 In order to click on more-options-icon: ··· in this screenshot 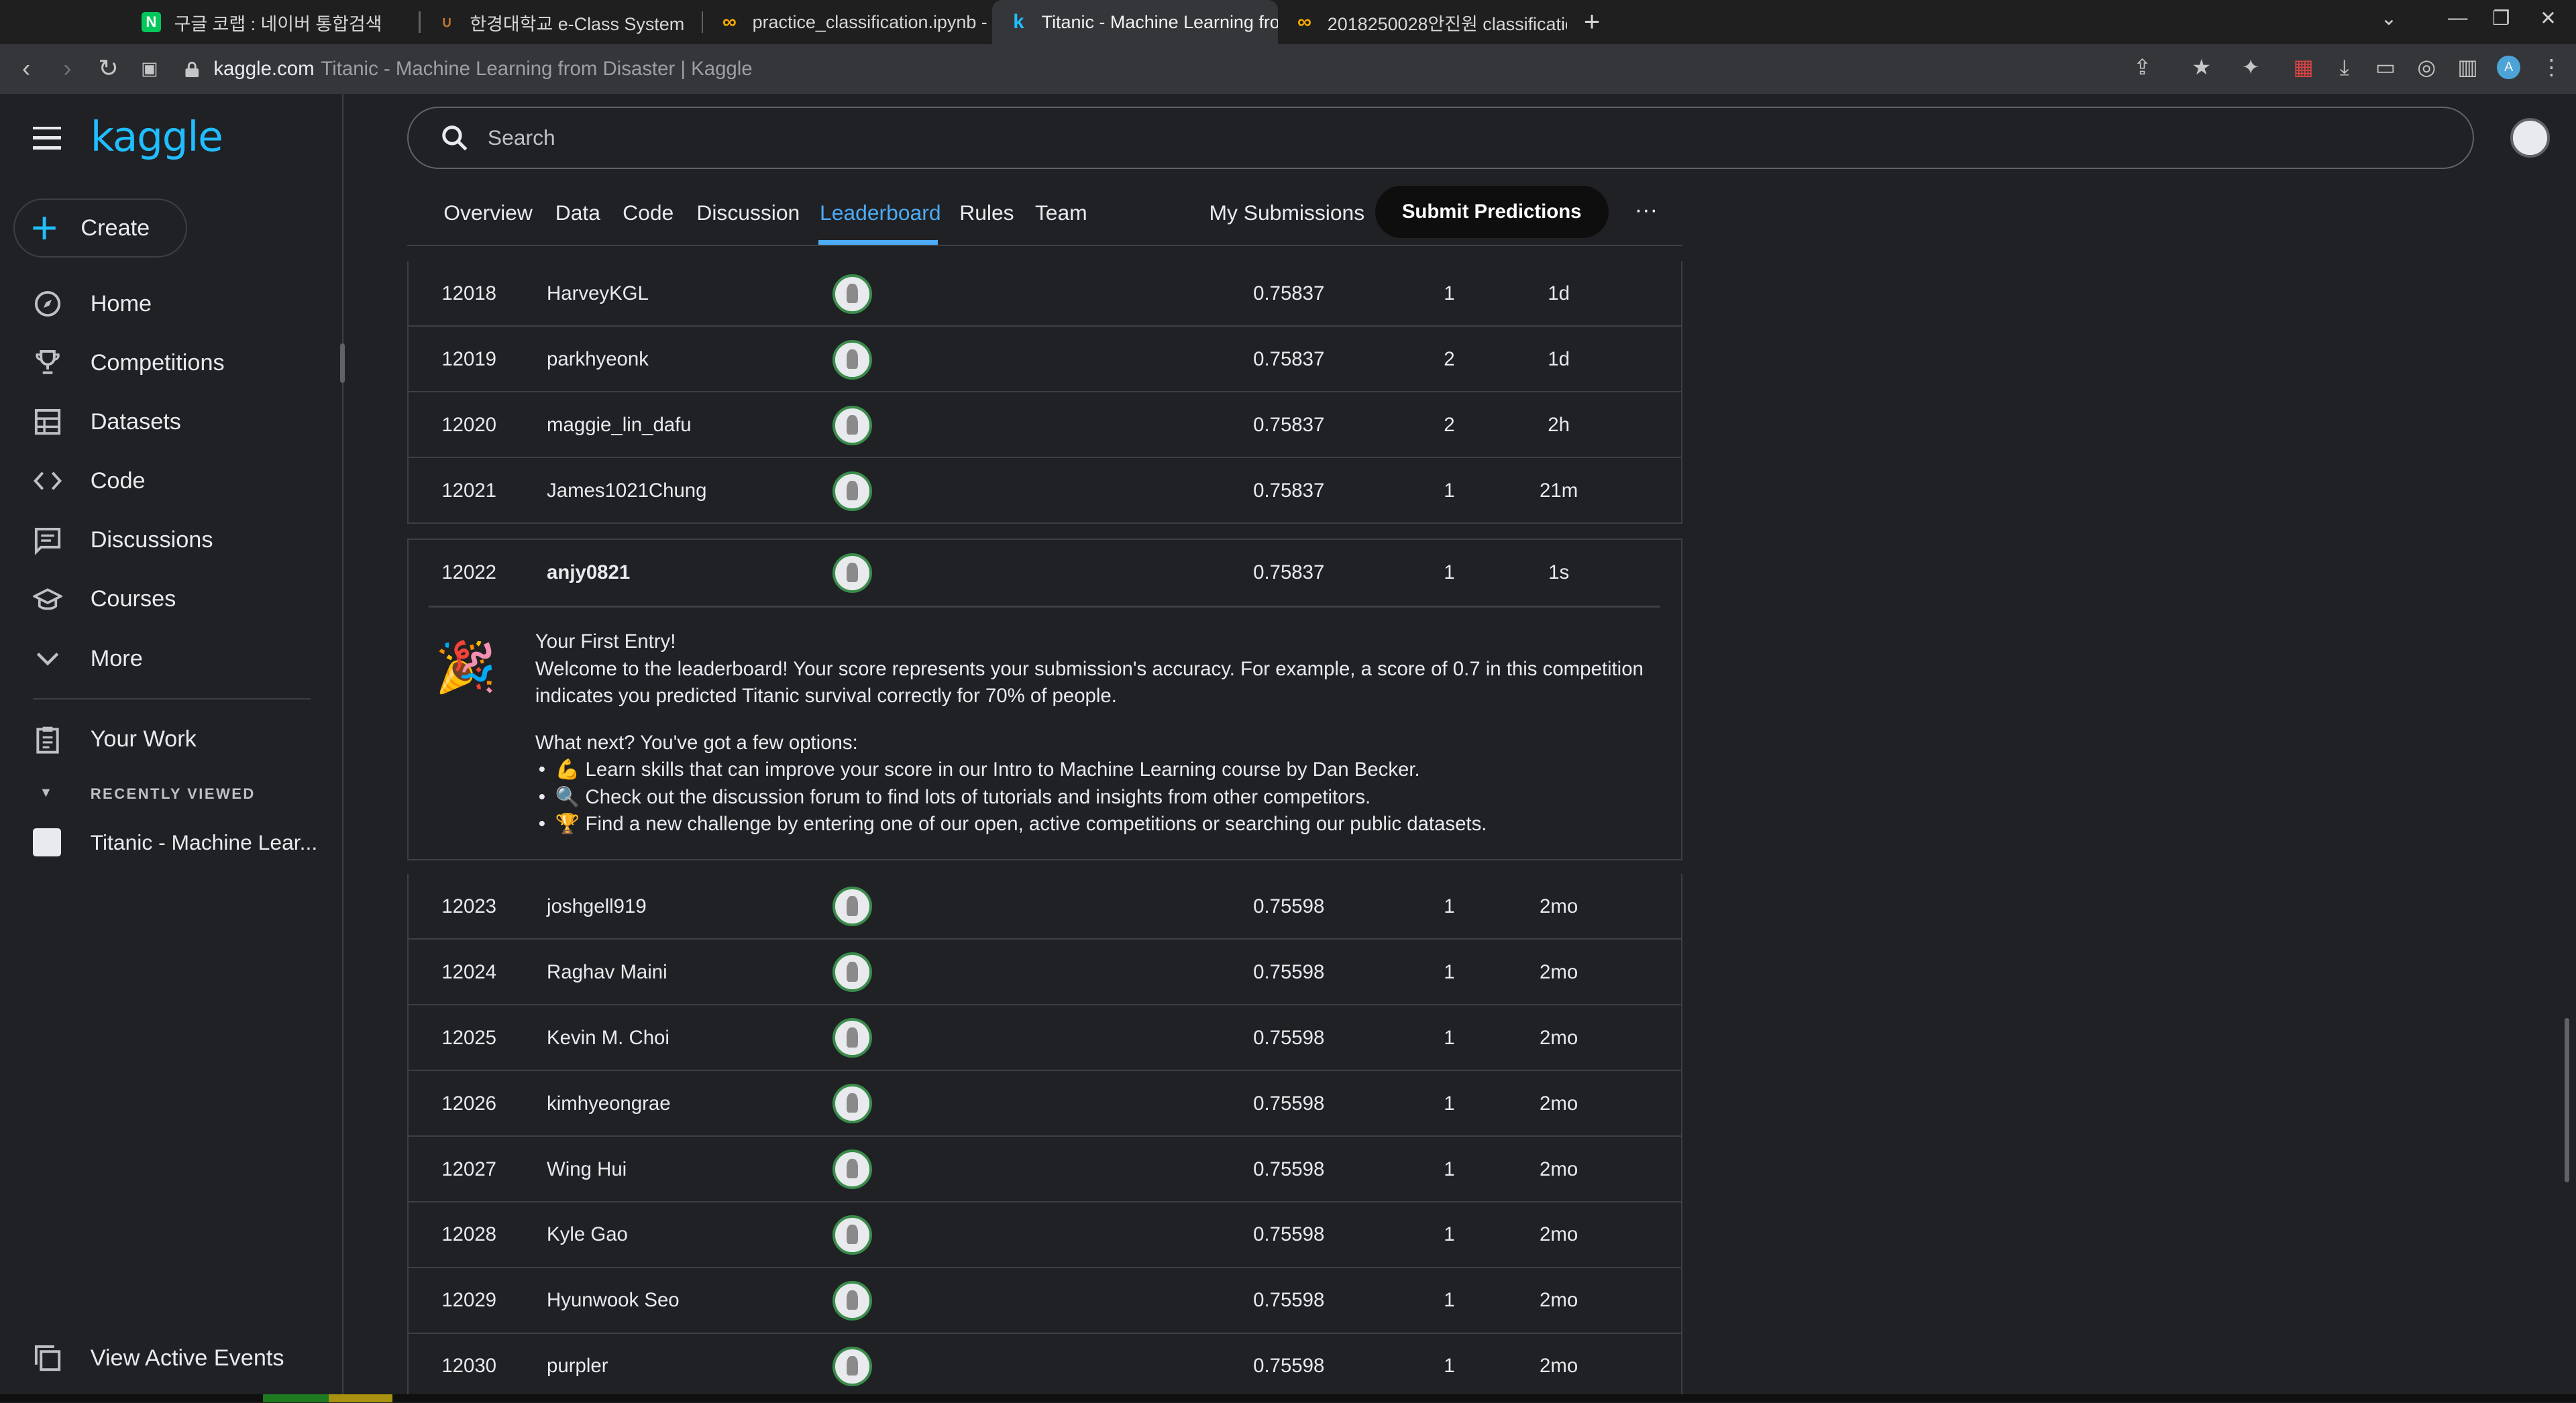, I will do `click(1645, 211)`.